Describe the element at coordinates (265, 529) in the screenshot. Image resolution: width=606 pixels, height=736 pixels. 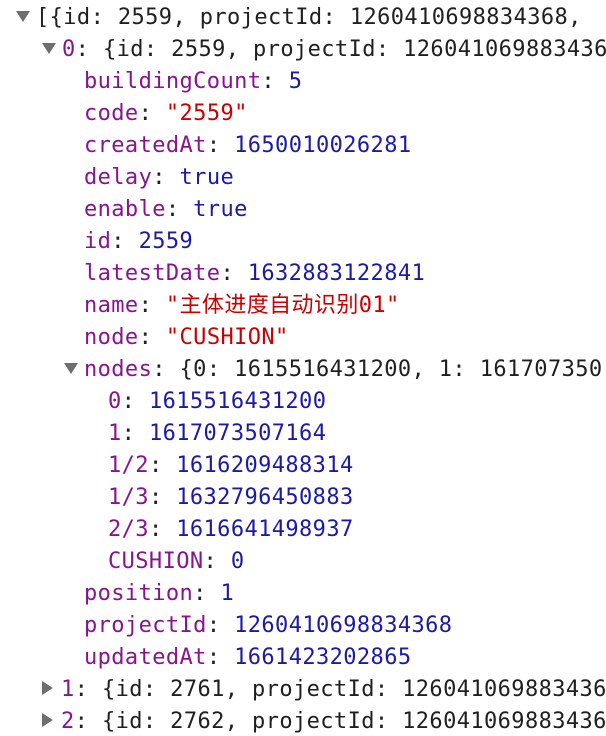
I see `entry-value: 1616641498937` at that location.